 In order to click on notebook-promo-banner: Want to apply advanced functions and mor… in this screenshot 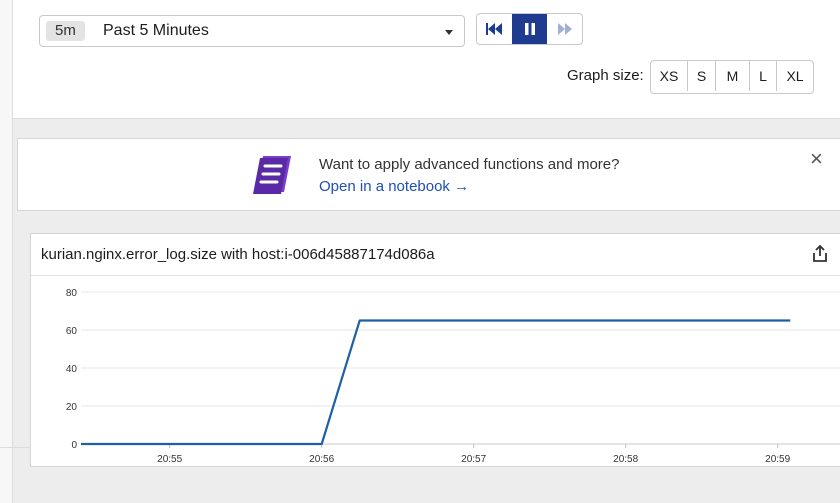, I will do `click(428, 174)`.